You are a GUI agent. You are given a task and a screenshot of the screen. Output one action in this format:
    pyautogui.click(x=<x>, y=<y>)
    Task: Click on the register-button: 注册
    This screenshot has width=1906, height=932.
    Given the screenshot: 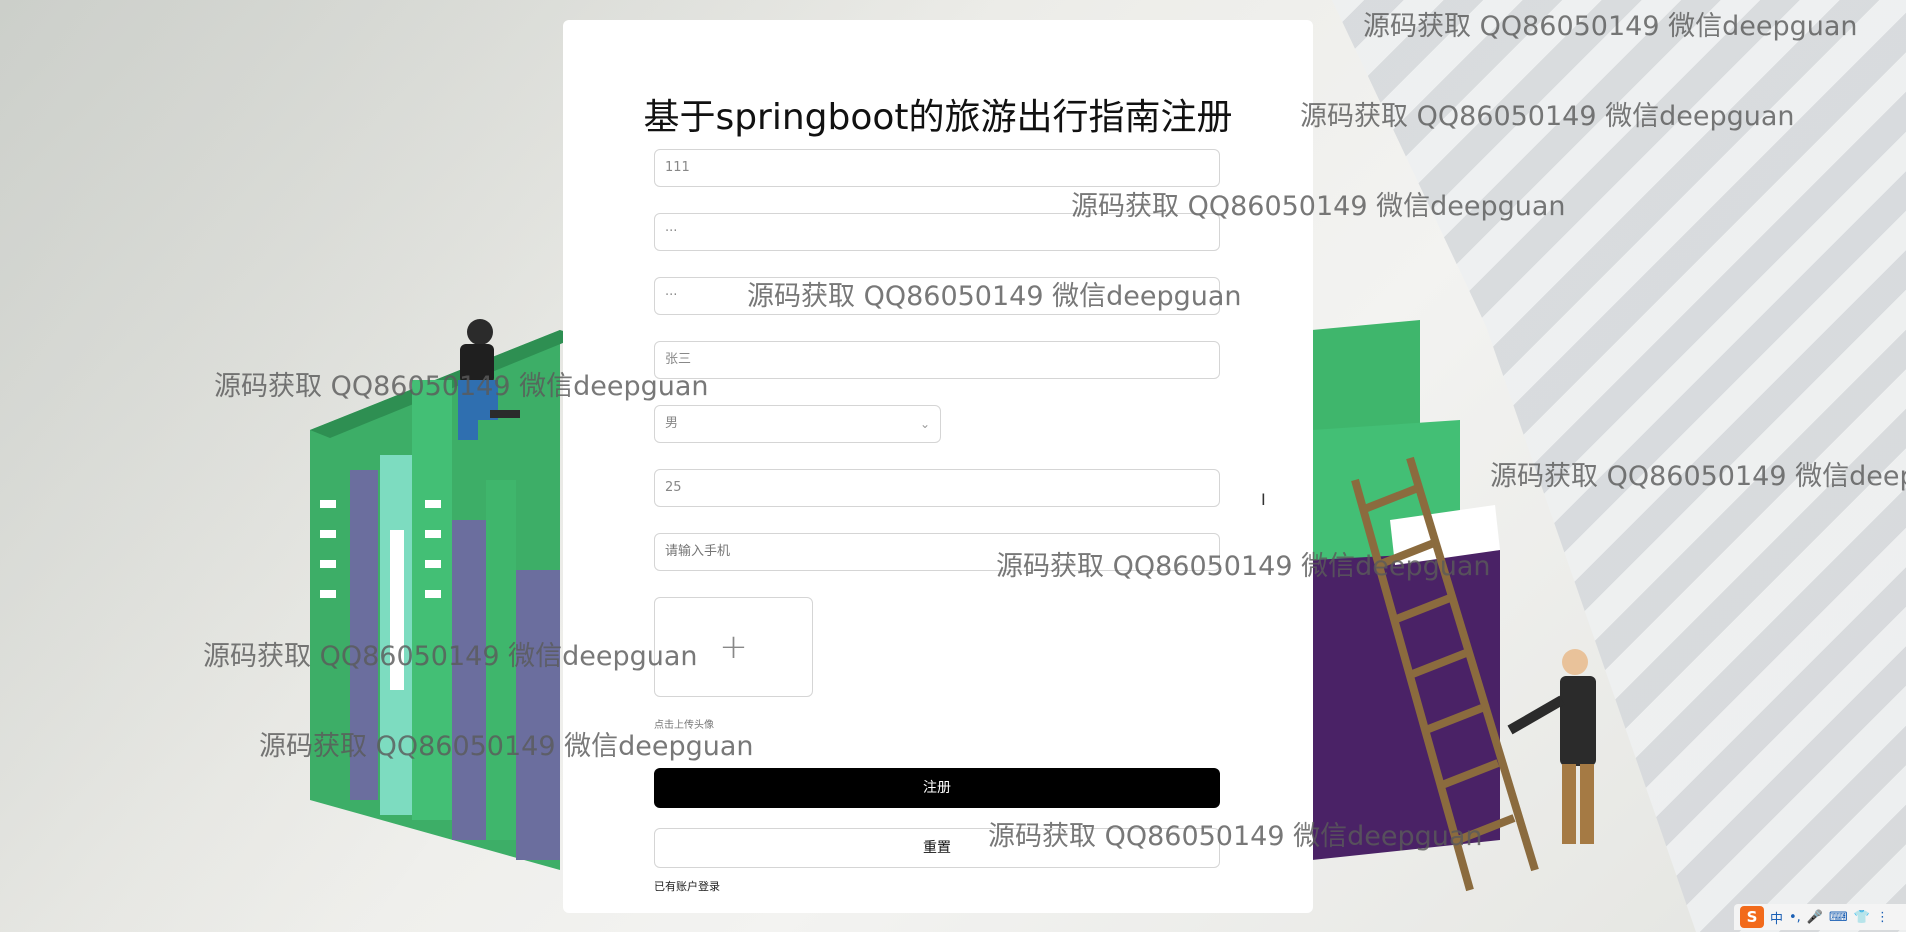 What is the action you would take?
    pyautogui.click(x=937, y=788)
    